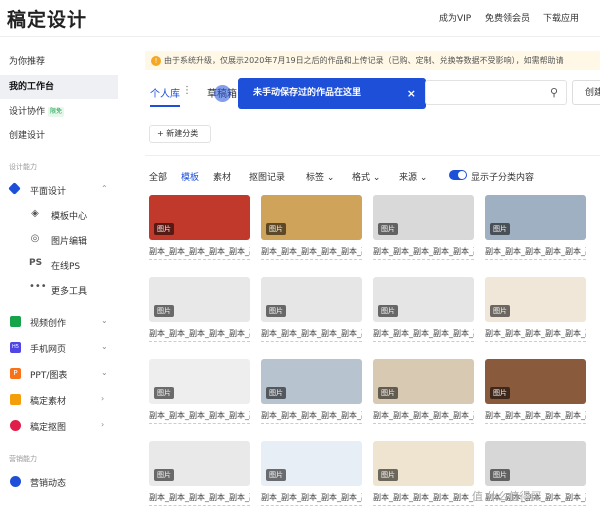 The height and width of the screenshot is (514, 600). What do you see at coordinates (15, 321) in the screenshot?
I see `video-icon` at bounding box center [15, 321].